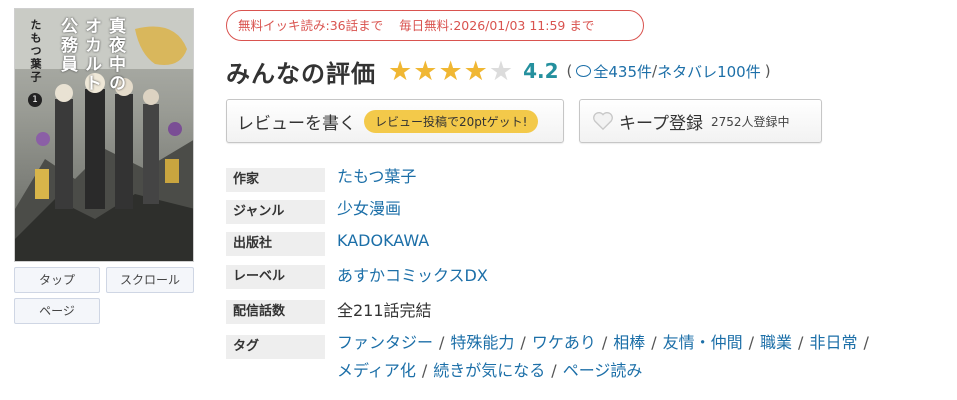 Image resolution: width=957 pixels, height=400 pixels. I want to click on cover-title-line-3: 公務員, so click(67, 45).